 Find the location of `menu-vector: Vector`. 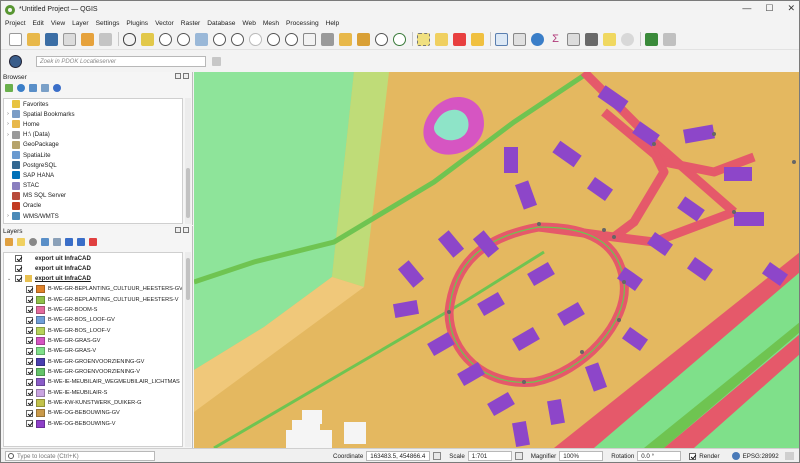

menu-vector: Vector is located at coordinates (164, 23).